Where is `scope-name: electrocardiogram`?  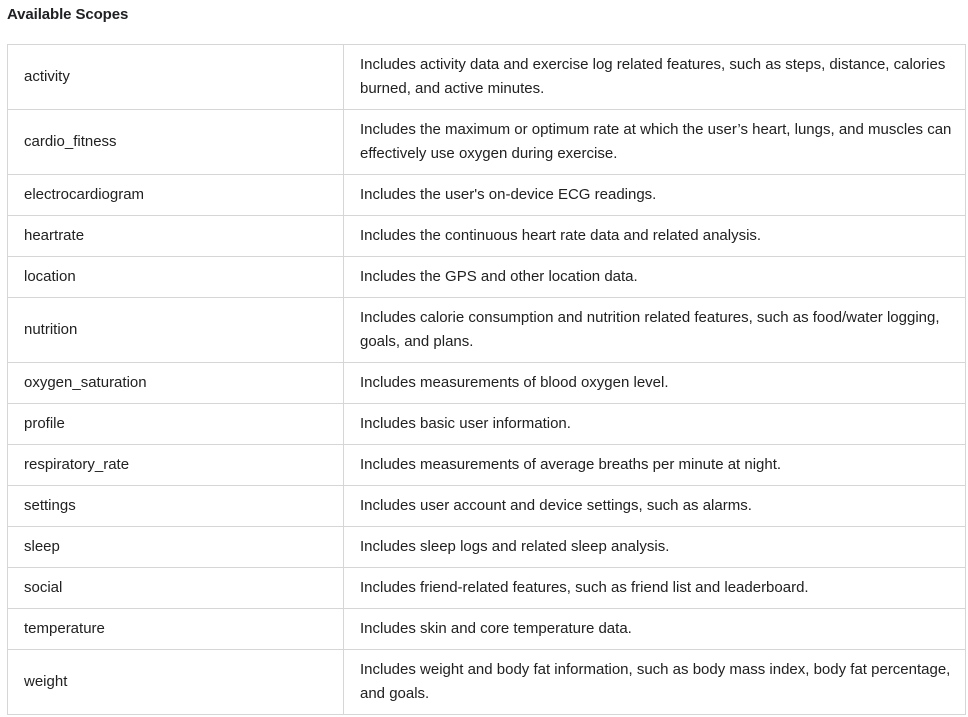
scope-name: electrocardiogram is located at coordinates (175, 195).